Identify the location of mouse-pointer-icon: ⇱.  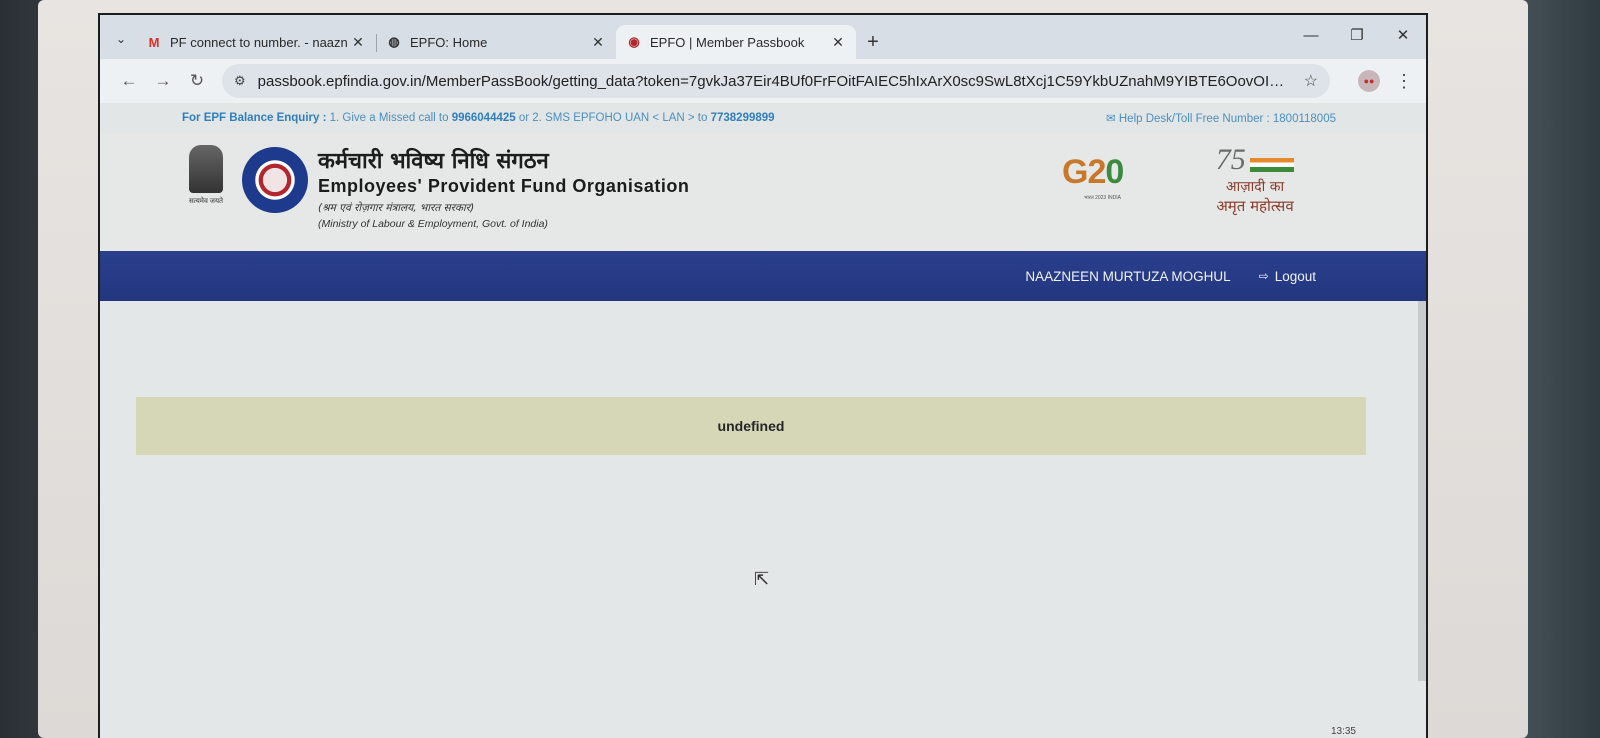
(762, 579).